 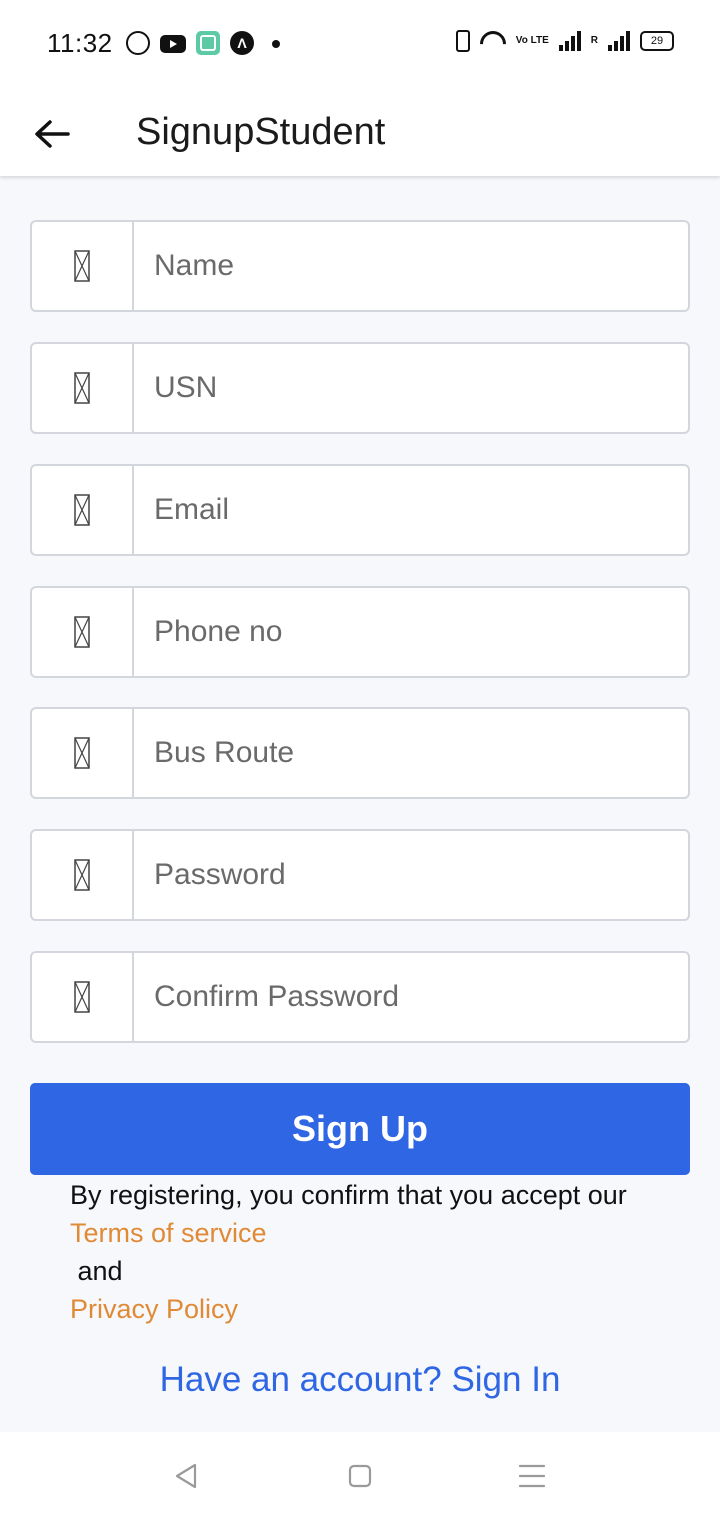 I want to click on menu-lines-icon, so click(x=532, y=1476).